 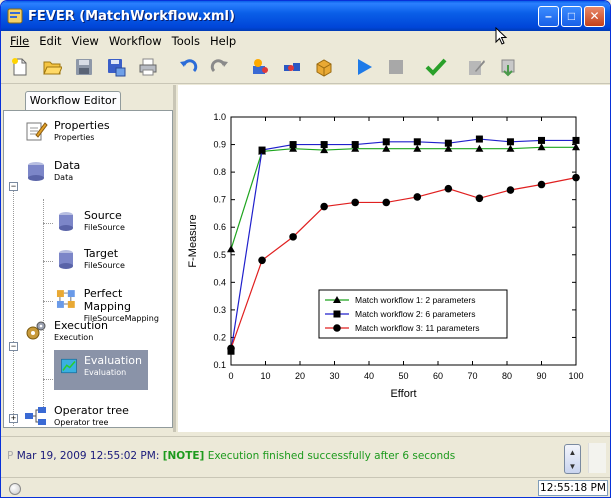 I want to click on stop-icon, so click(x=396, y=67).